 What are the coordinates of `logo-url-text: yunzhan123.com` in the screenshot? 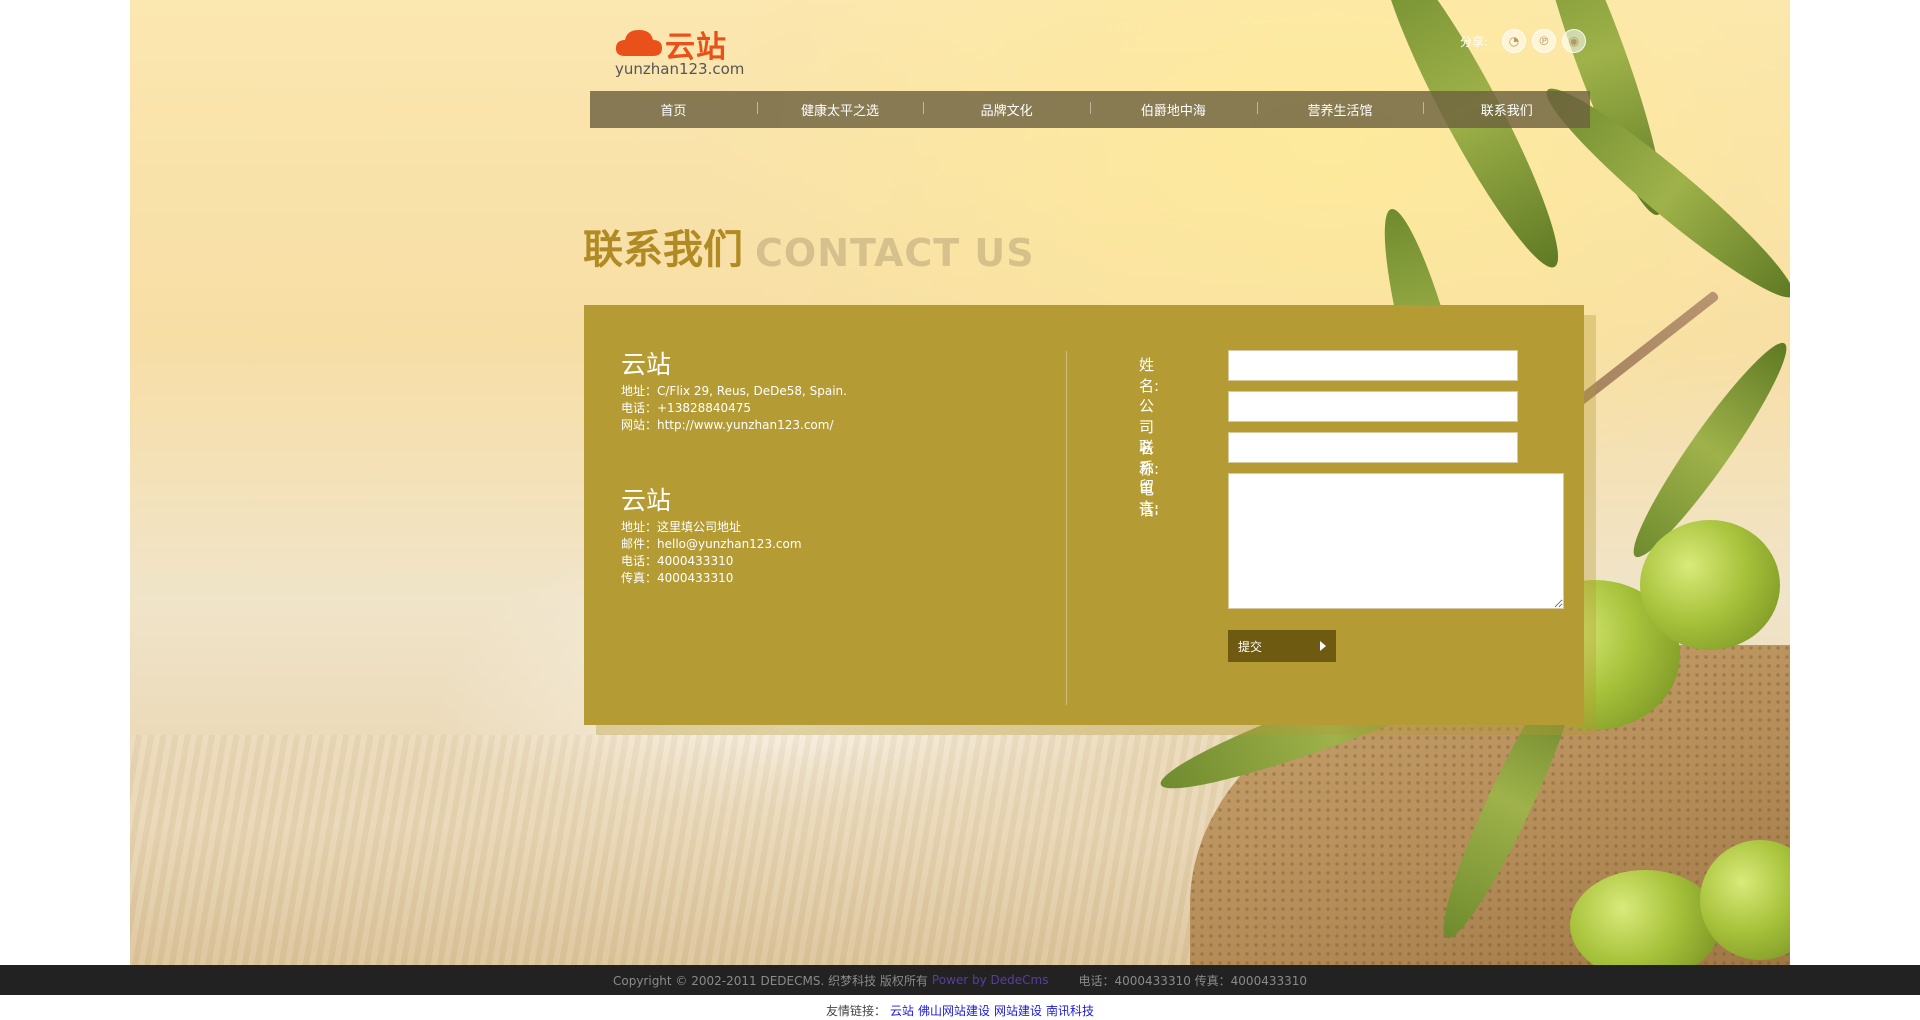 It's located at (680, 69).